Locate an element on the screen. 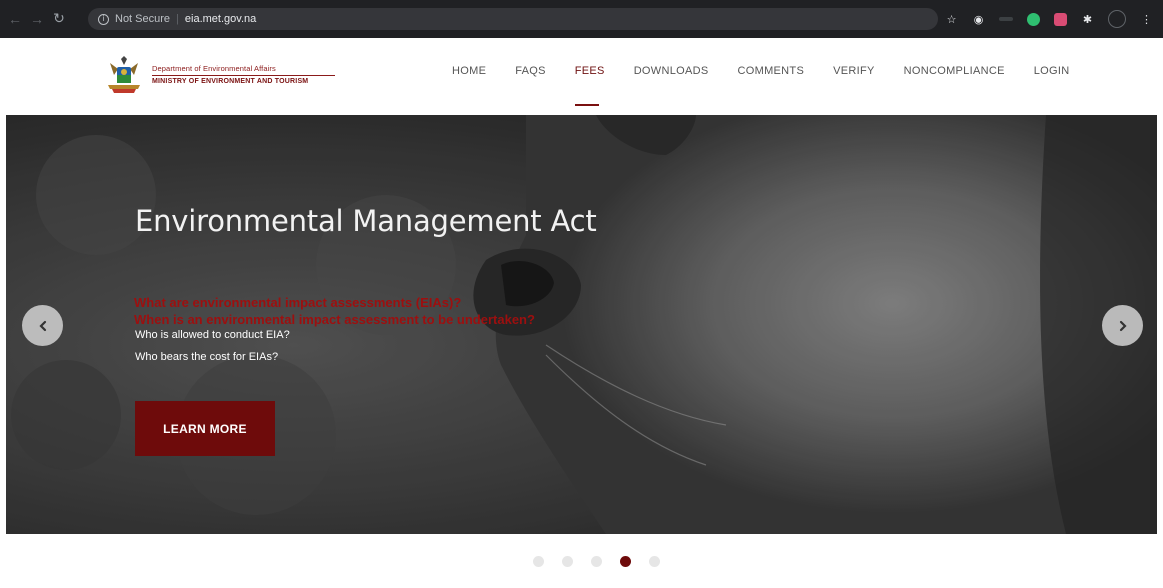 This screenshot has height=588, width=1163. nav-item-login: LOGIN is located at coordinates (1052, 71).